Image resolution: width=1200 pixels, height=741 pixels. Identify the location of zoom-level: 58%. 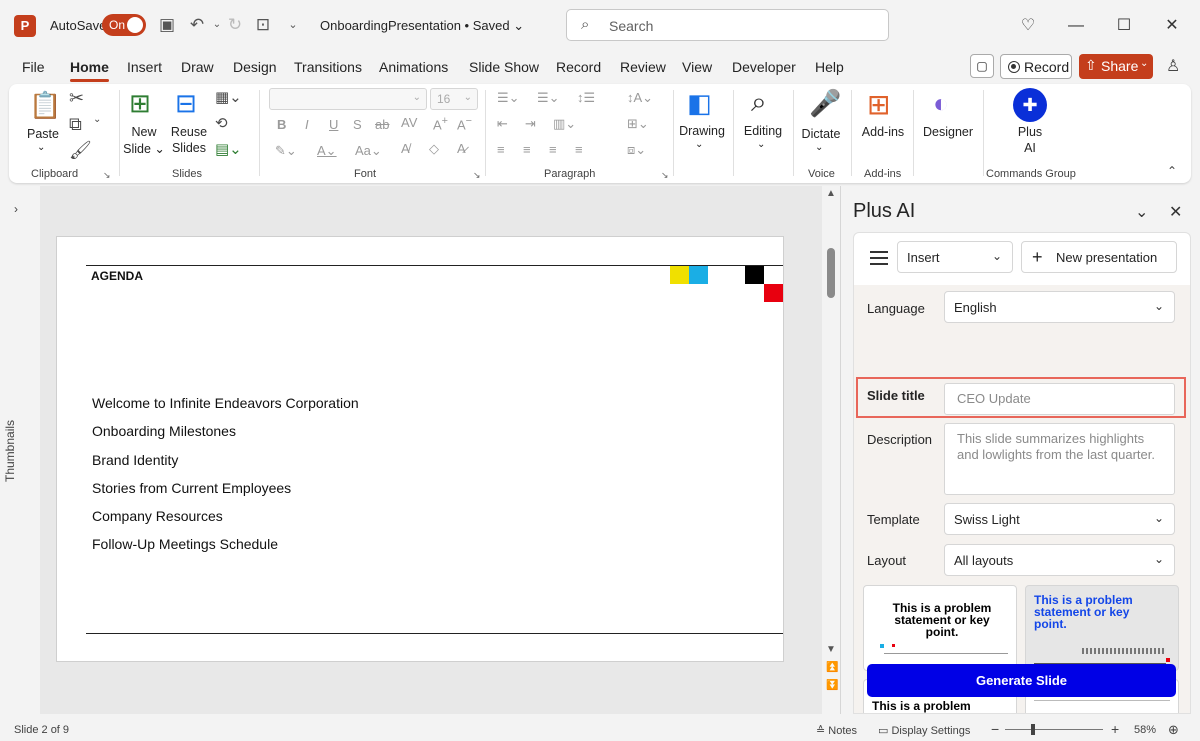
(1145, 730).